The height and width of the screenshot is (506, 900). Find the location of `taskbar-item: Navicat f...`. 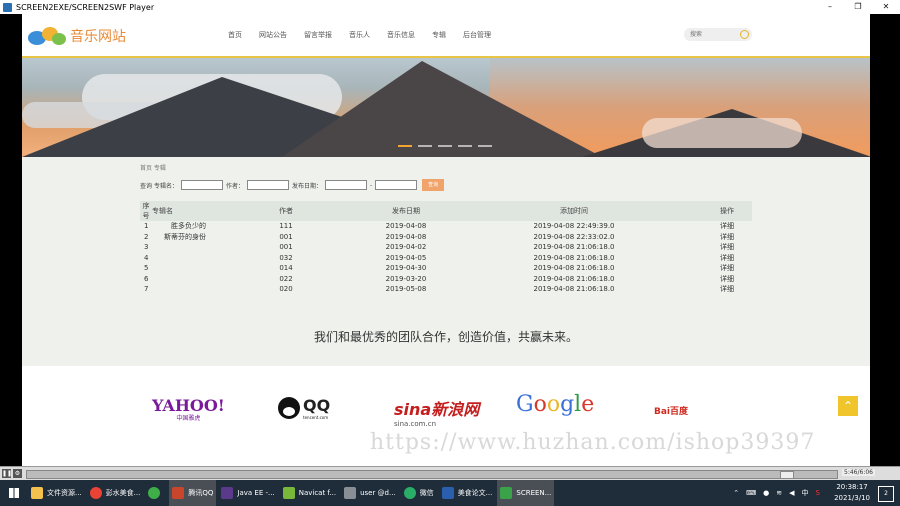

taskbar-item: Navicat f... is located at coordinates (309, 493).